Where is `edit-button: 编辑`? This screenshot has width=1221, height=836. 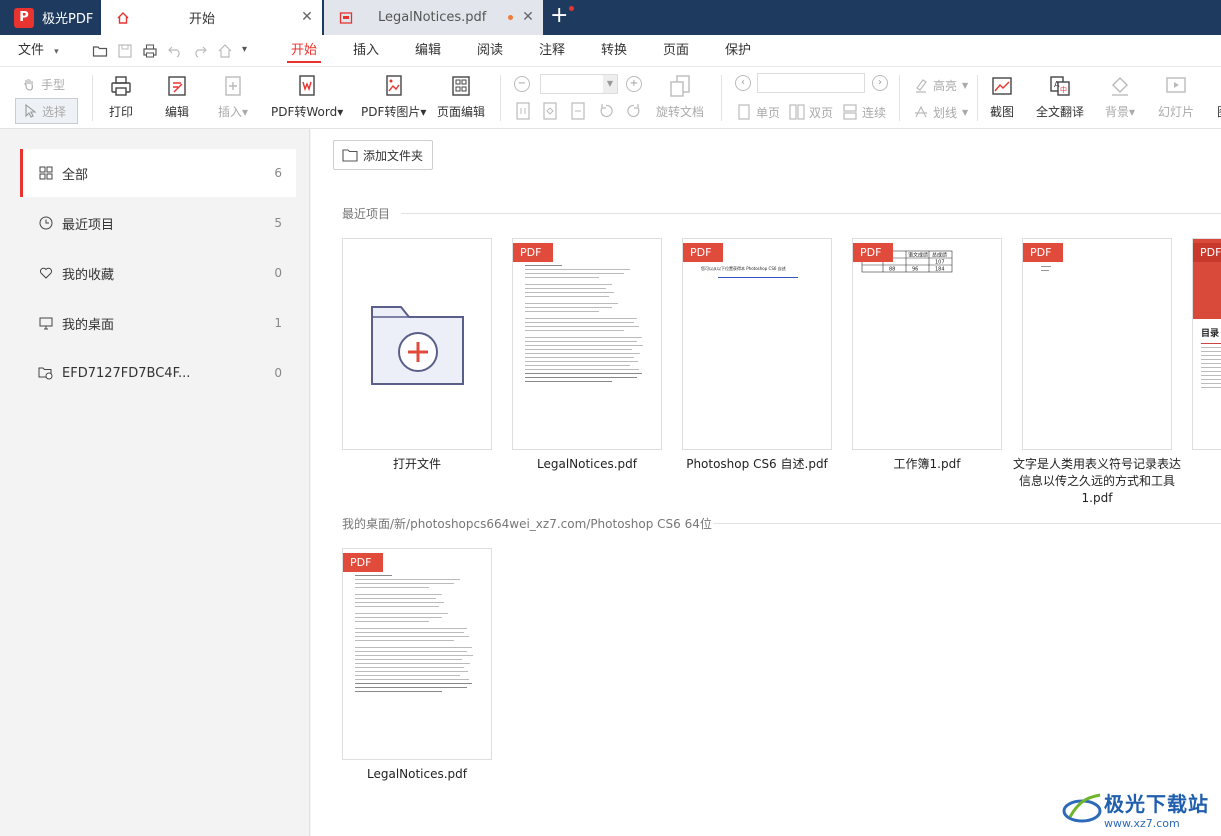
edit-button: 编辑 is located at coordinates (177, 96).